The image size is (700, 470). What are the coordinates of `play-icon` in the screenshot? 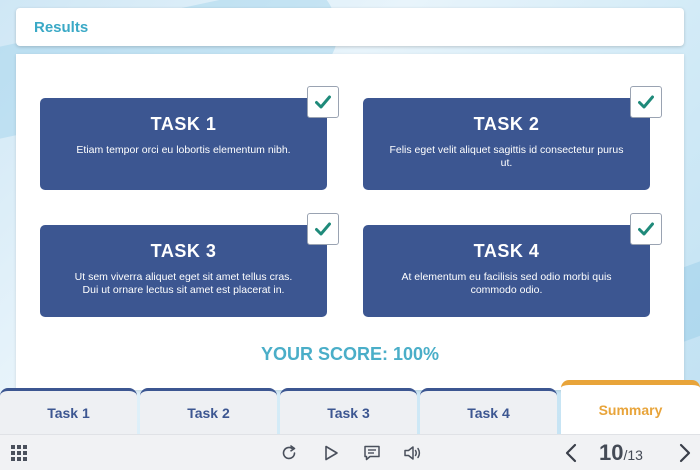 It's located at (331, 453).